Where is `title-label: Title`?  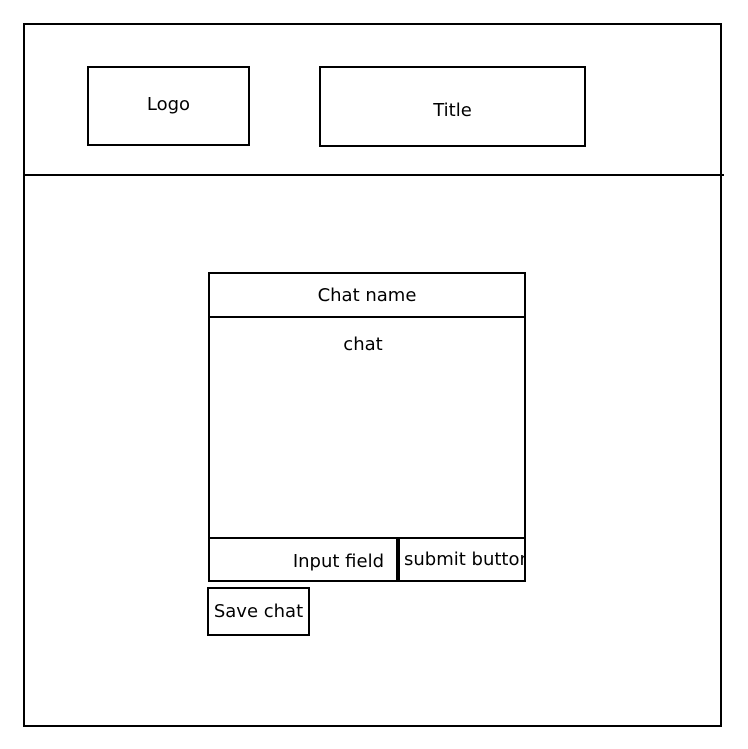
title-label: Title is located at coordinates (452, 110).